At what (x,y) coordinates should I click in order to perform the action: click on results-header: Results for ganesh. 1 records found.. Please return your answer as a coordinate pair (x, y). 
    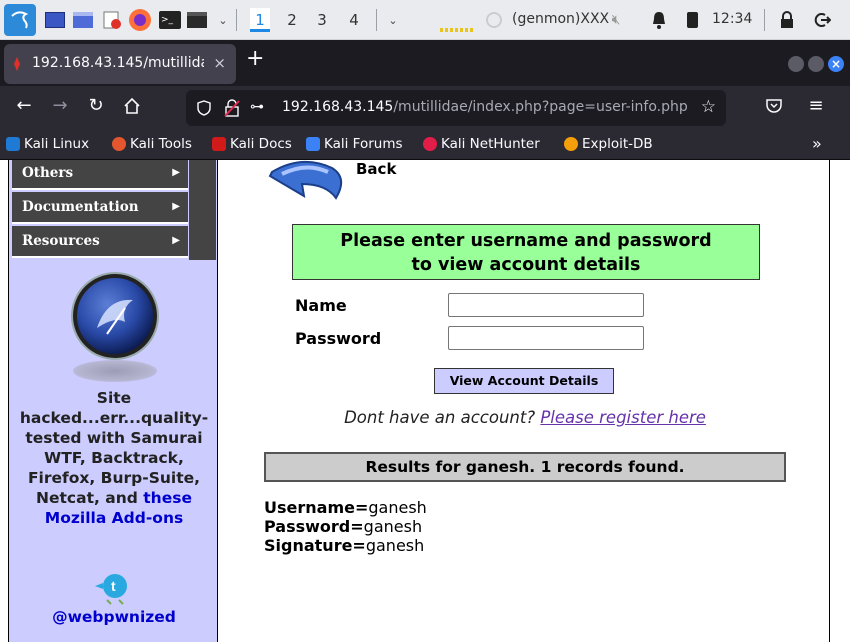
    Looking at the image, I should click on (525, 467).